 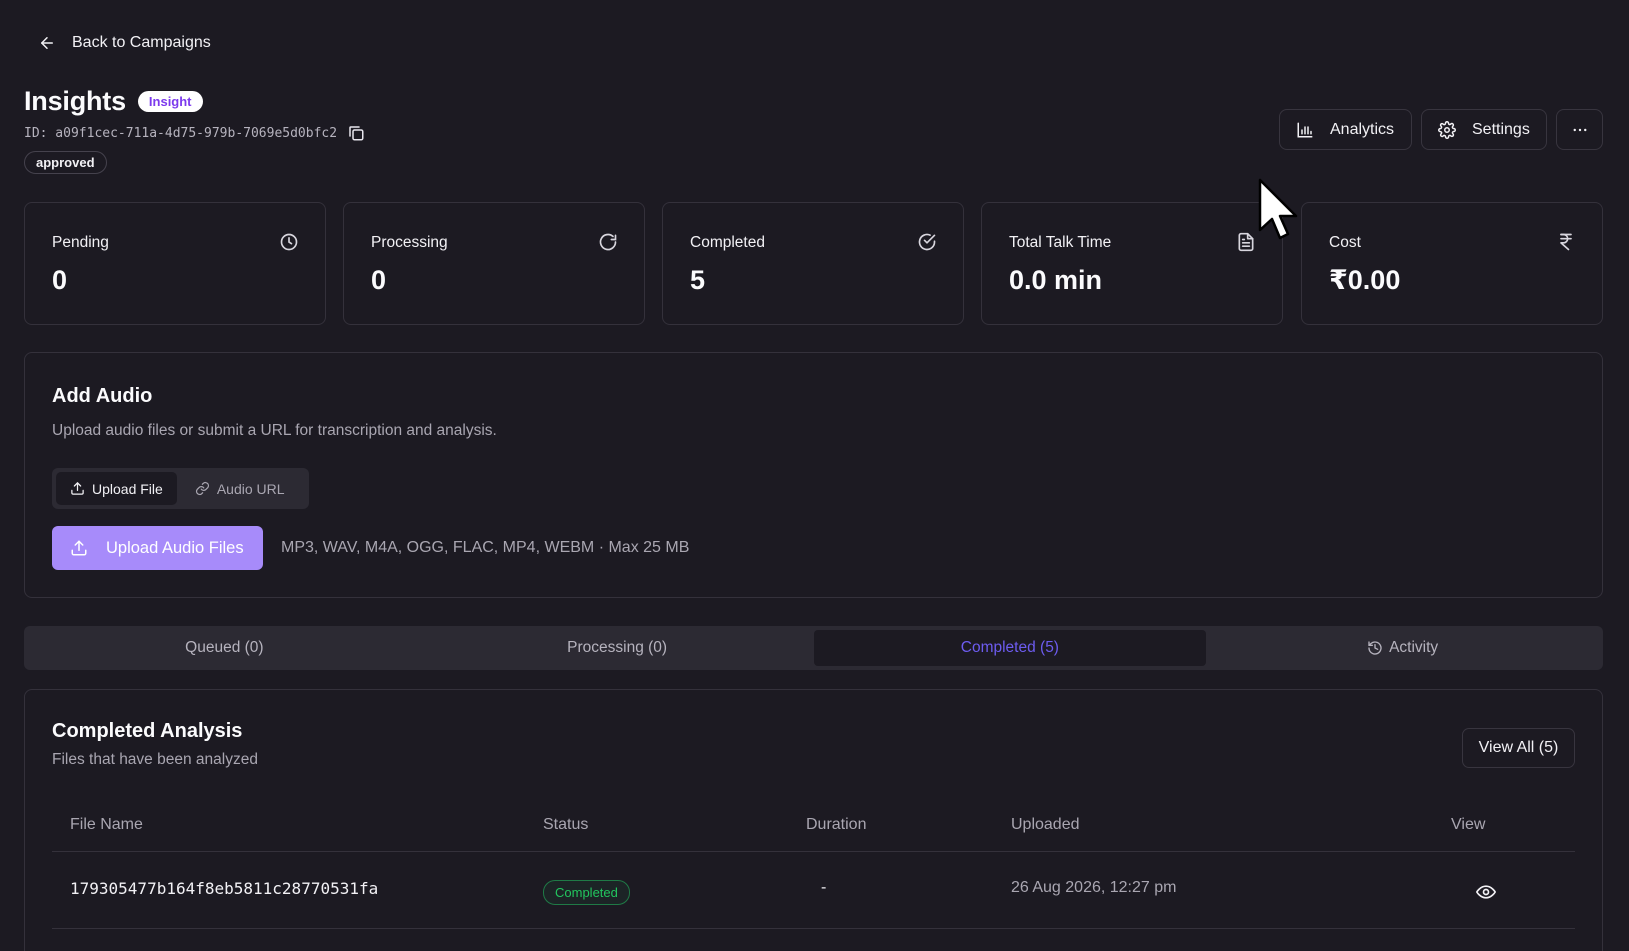 I want to click on view-all-label: View All (5), so click(x=1518, y=747).